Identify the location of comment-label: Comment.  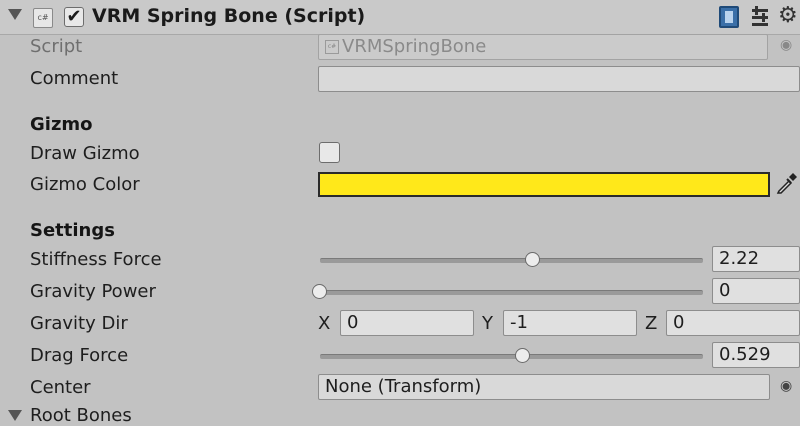
(74, 78).